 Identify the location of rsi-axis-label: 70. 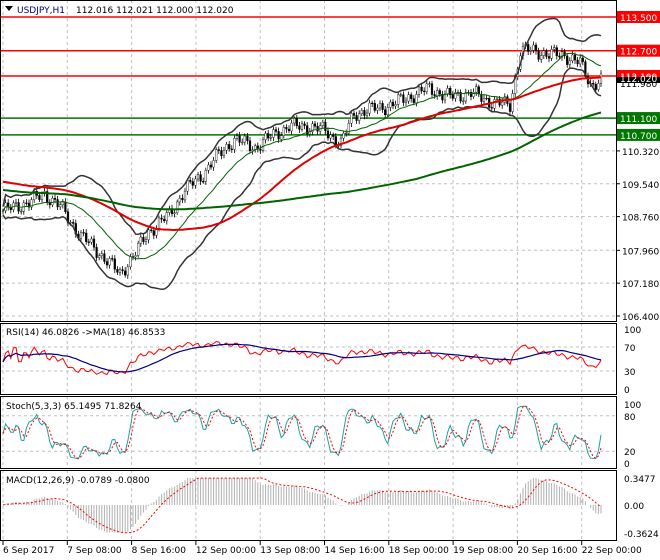
(630, 349).